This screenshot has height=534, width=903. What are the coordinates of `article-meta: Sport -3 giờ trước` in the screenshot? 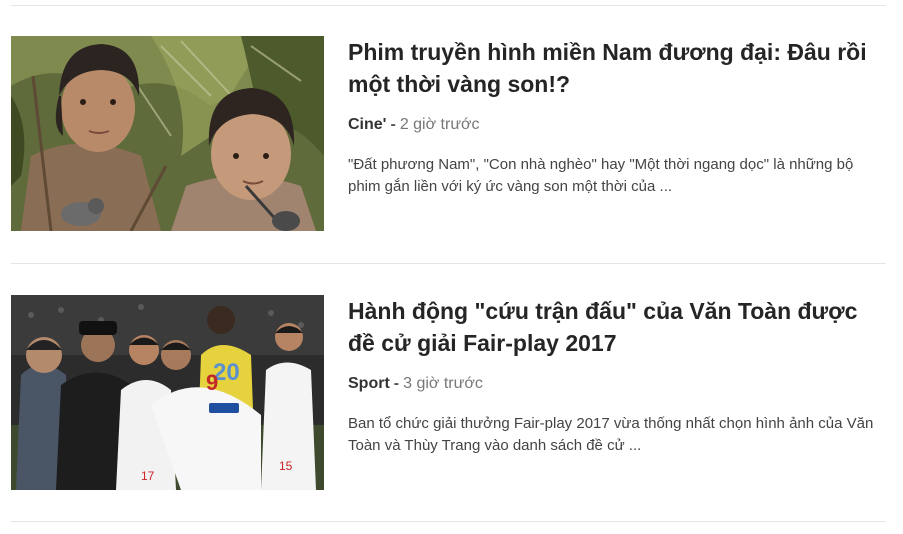 It's located at (617, 384).